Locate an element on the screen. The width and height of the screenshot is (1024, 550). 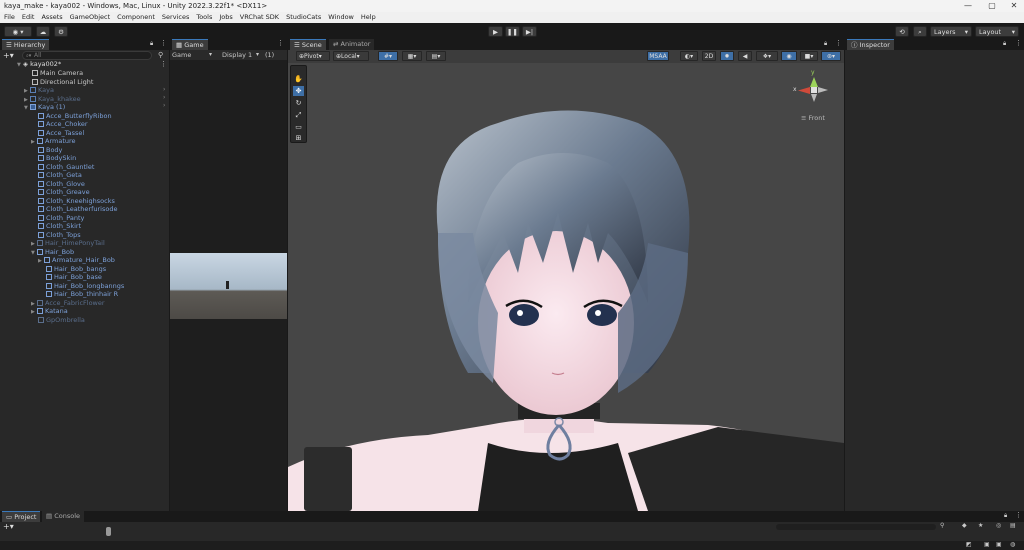
gizmo-y-cone is located at coordinates (814, 82).